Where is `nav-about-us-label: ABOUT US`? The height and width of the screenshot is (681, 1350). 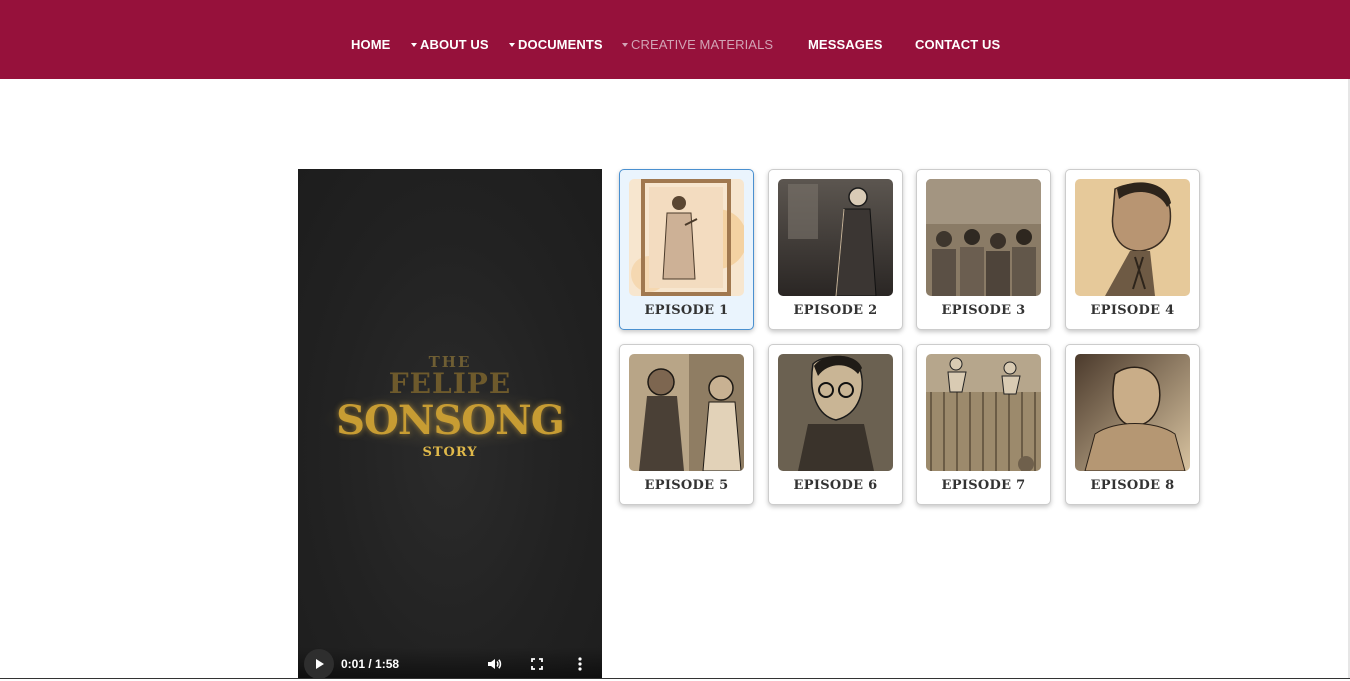
nav-about-us-label: ABOUT US is located at coordinates (454, 44).